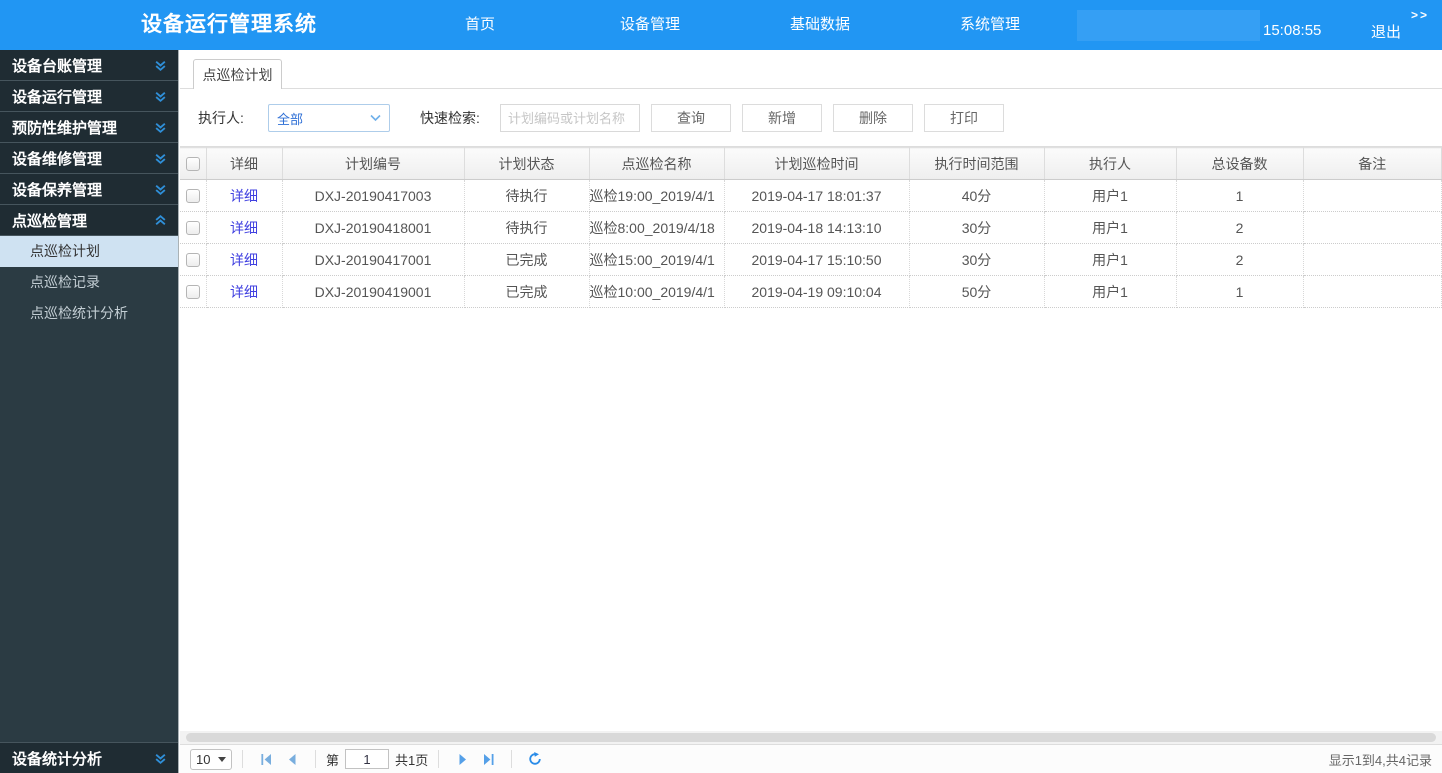  What do you see at coordinates (535, 759) in the screenshot?
I see `refresh-button` at bounding box center [535, 759].